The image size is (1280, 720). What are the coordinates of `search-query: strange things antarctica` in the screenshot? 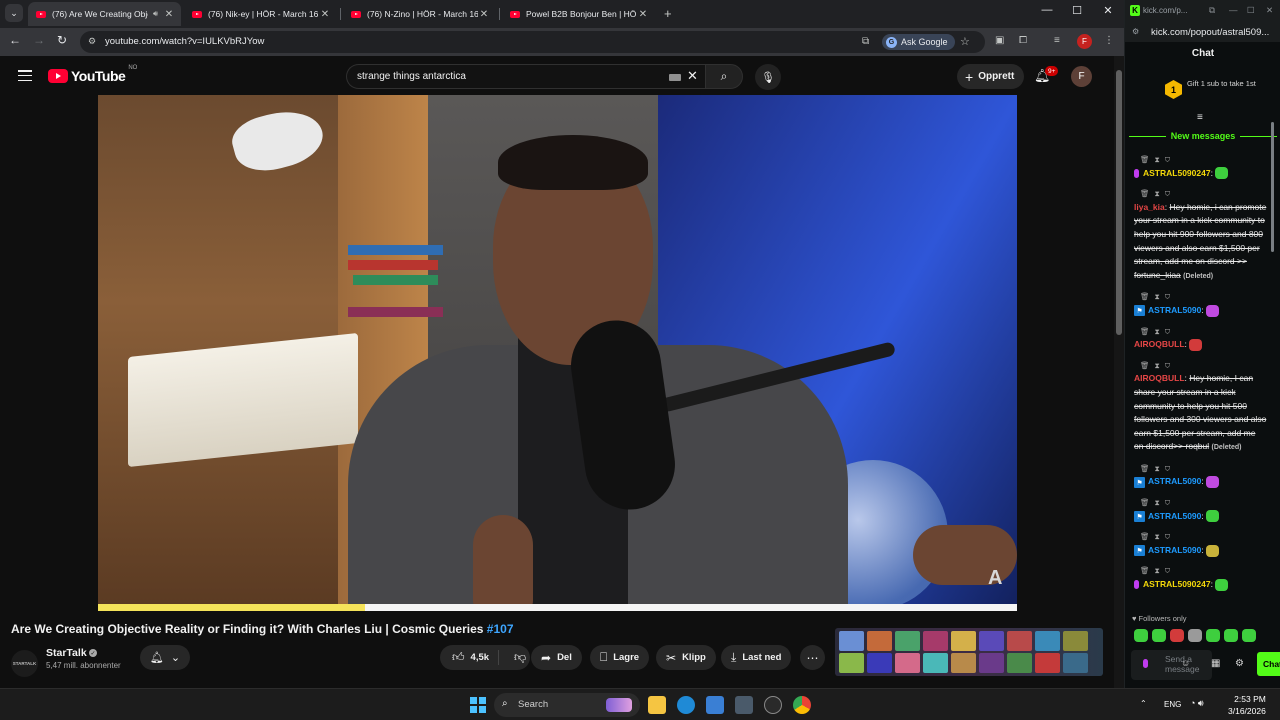 It's located at (411, 76).